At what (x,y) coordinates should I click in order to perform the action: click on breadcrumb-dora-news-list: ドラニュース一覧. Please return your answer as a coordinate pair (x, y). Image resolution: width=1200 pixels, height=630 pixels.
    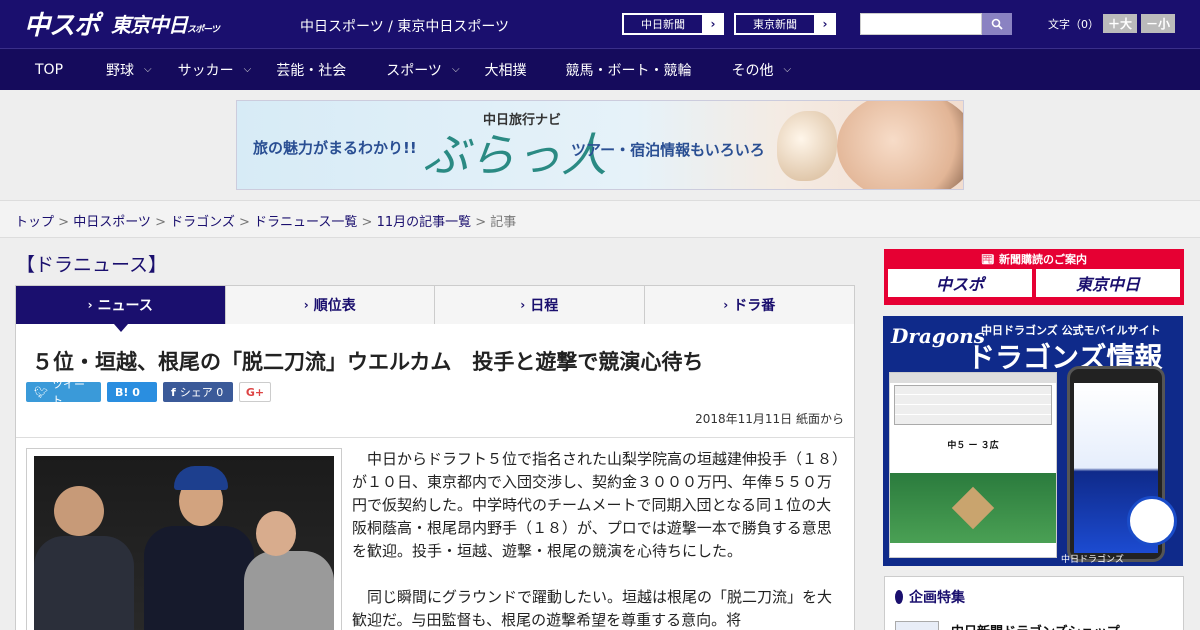
    Looking at the image, I should click on (305, 222).